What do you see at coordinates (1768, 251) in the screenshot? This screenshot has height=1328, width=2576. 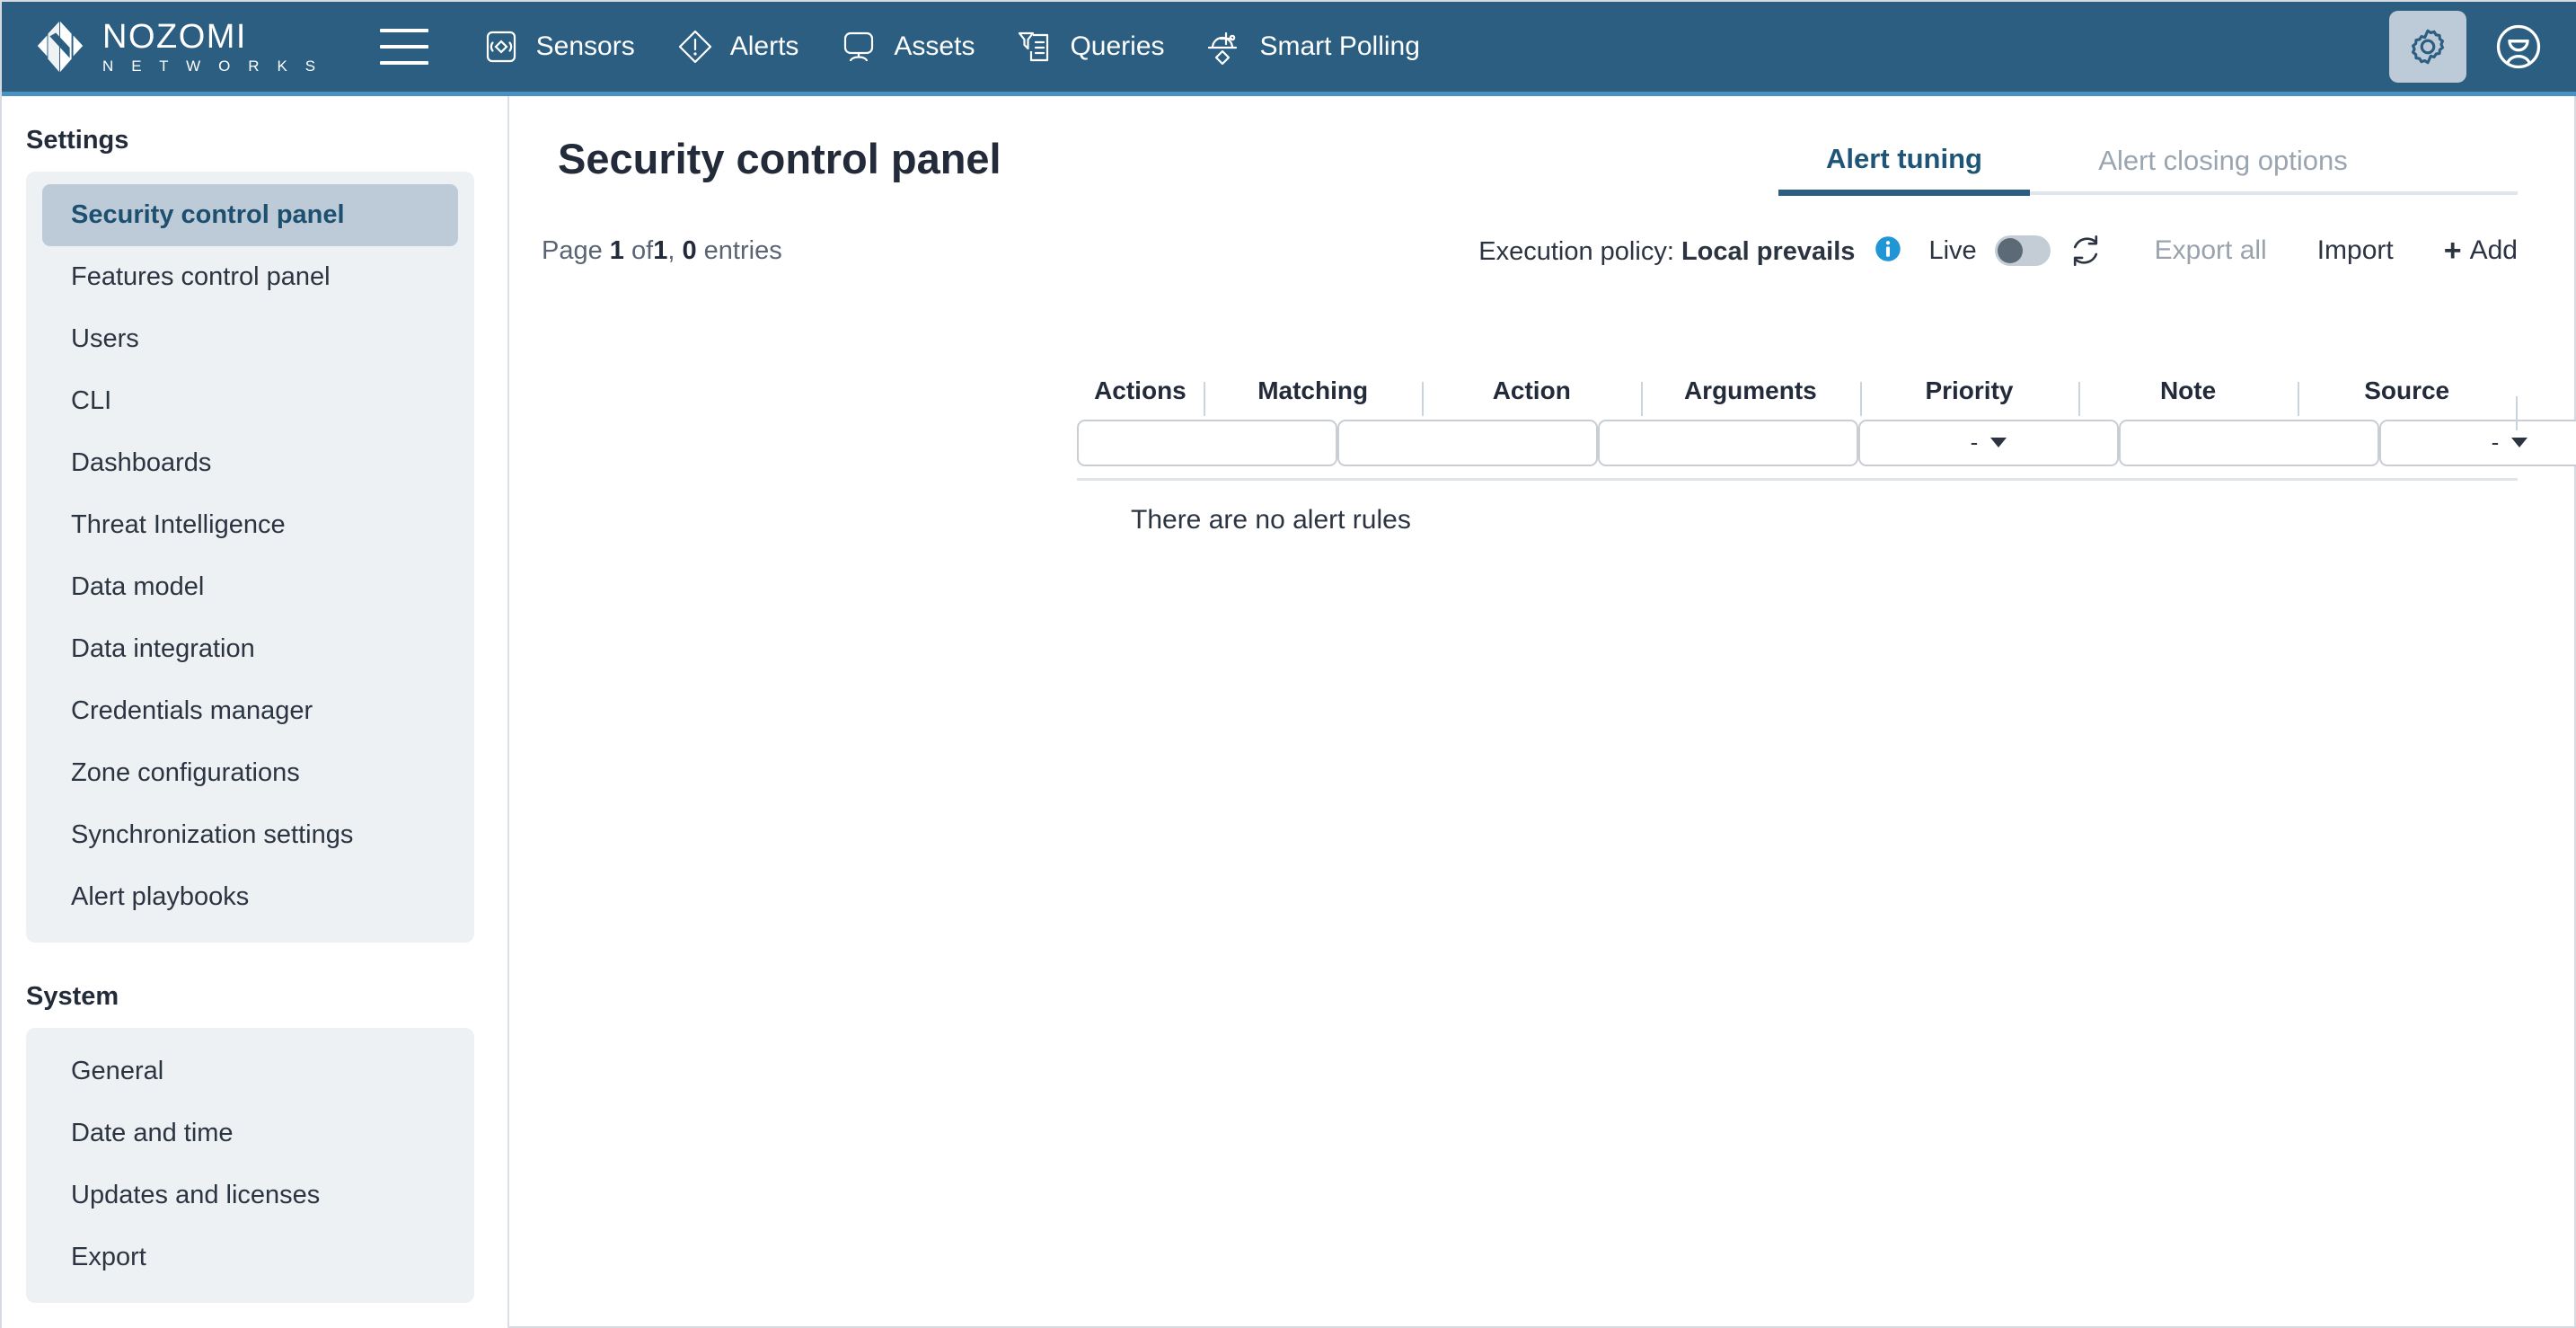 I see `execution-policy-value: Local prevails` at bounding box center [1768, 251].